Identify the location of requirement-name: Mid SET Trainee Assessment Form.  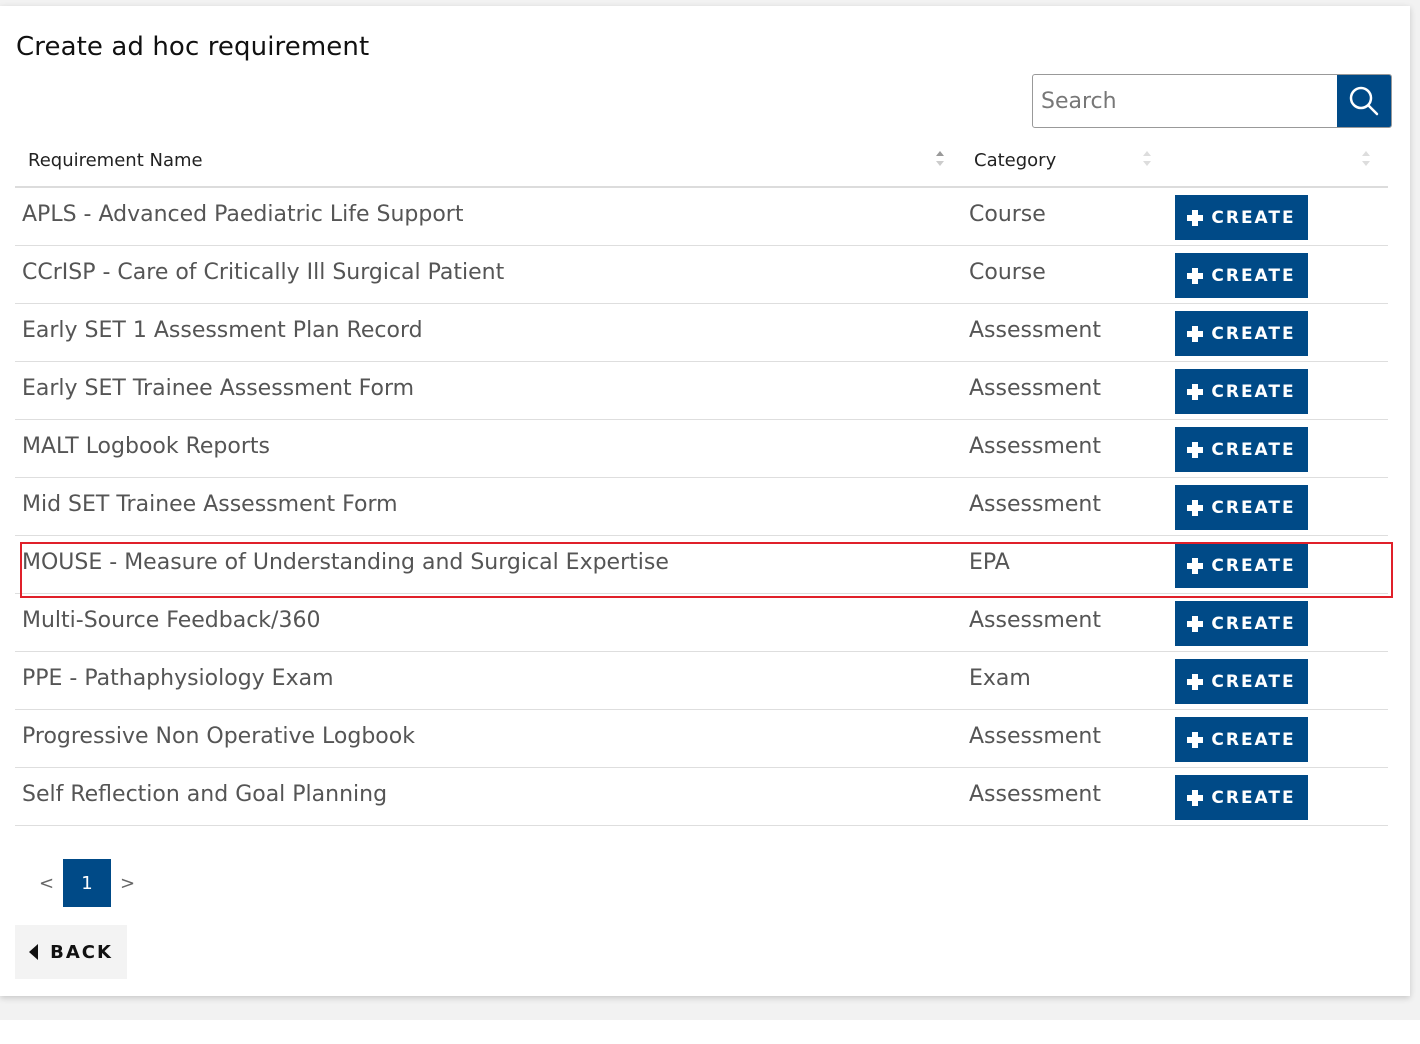
(210, 504).